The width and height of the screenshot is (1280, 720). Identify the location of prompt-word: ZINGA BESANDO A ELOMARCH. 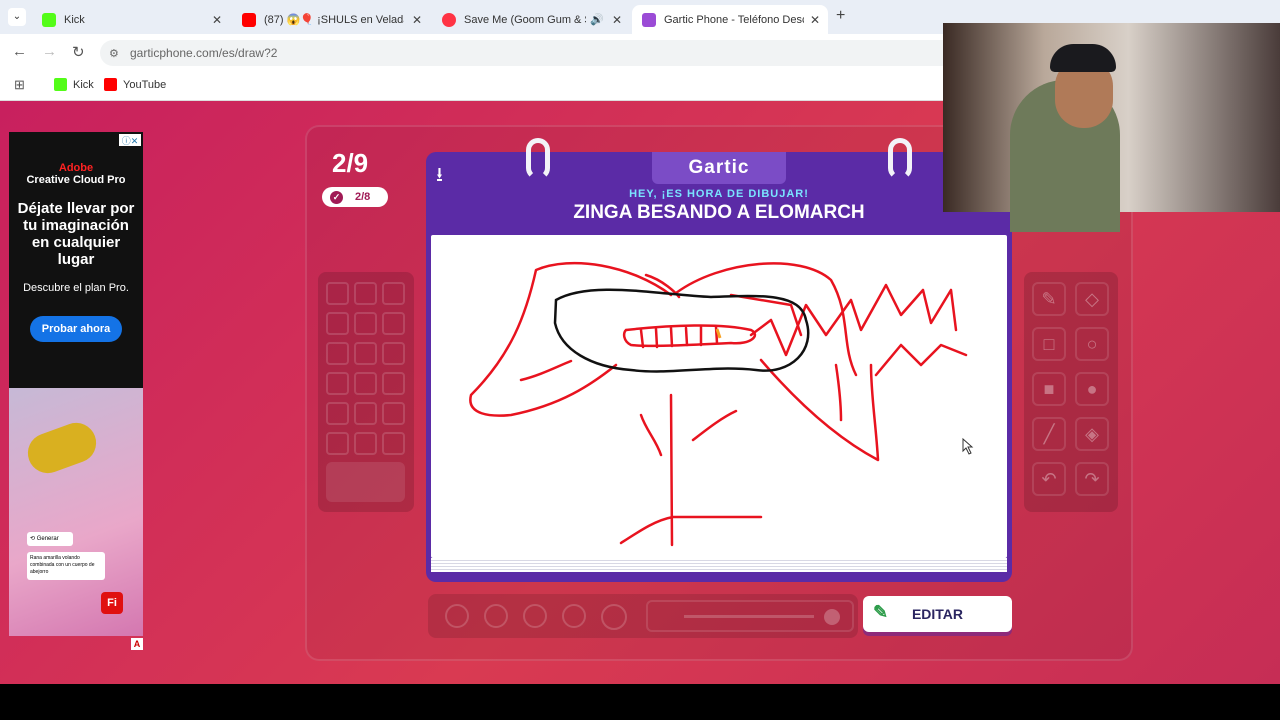
(719, 212).